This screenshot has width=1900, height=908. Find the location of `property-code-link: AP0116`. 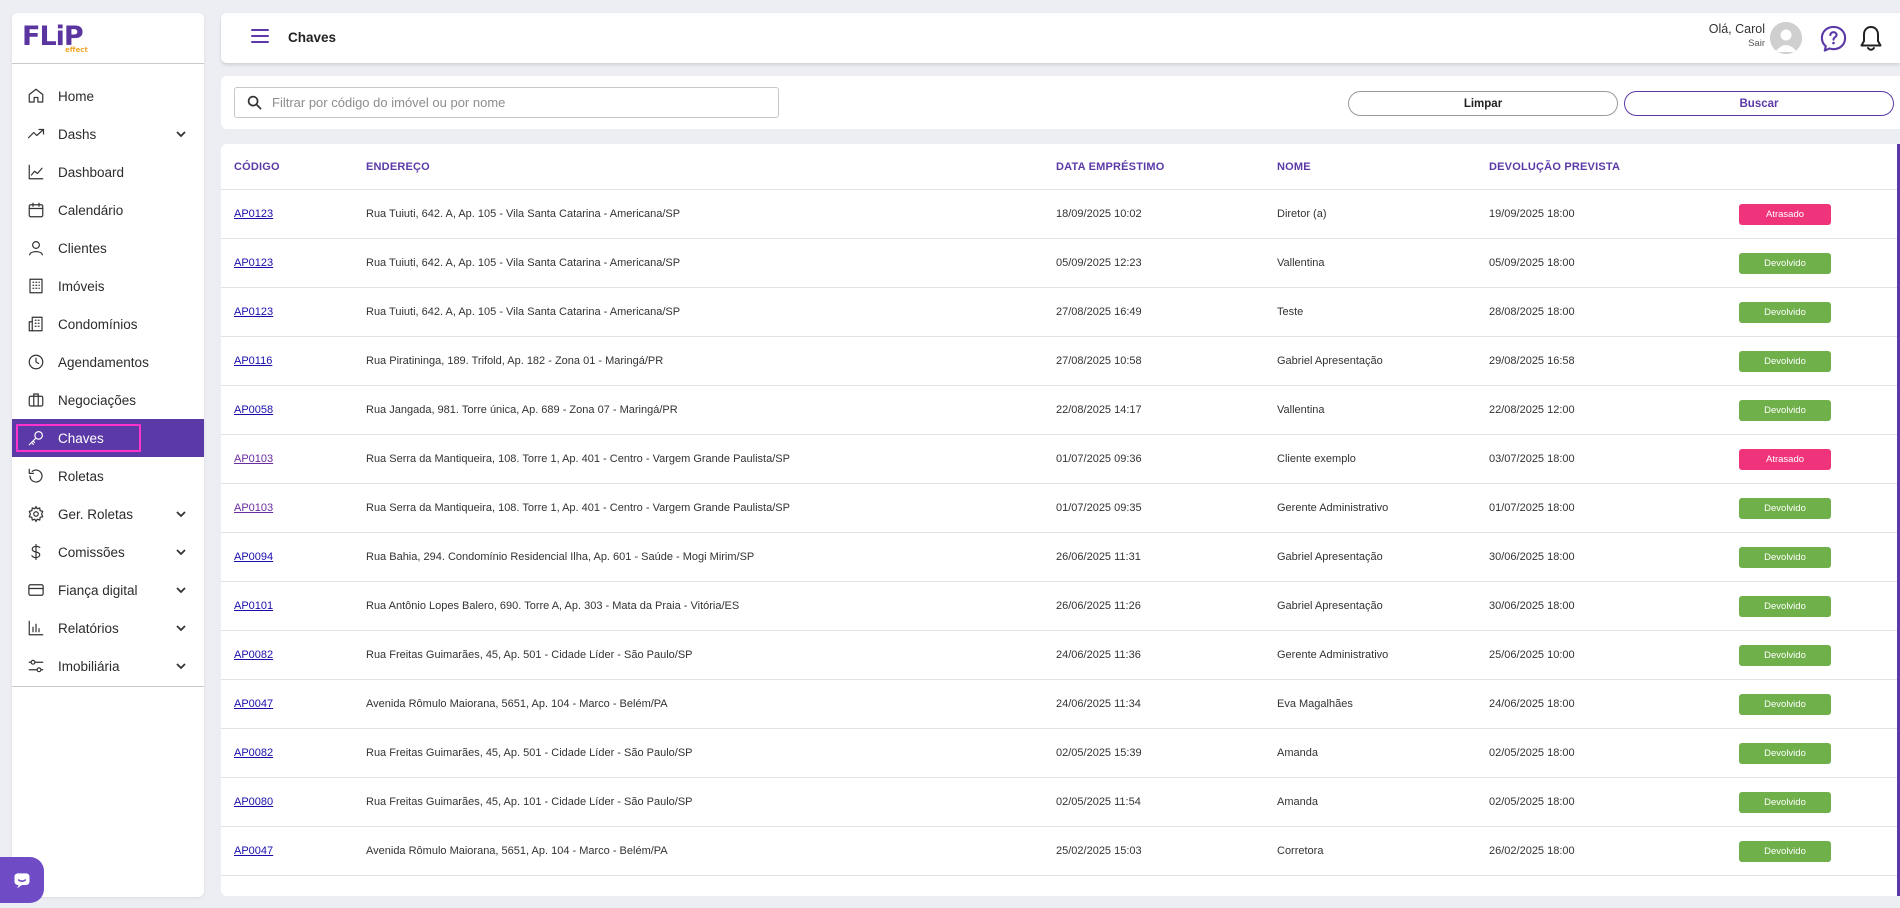

property-code-link: AP0116 is located at coordinates (253, 361).